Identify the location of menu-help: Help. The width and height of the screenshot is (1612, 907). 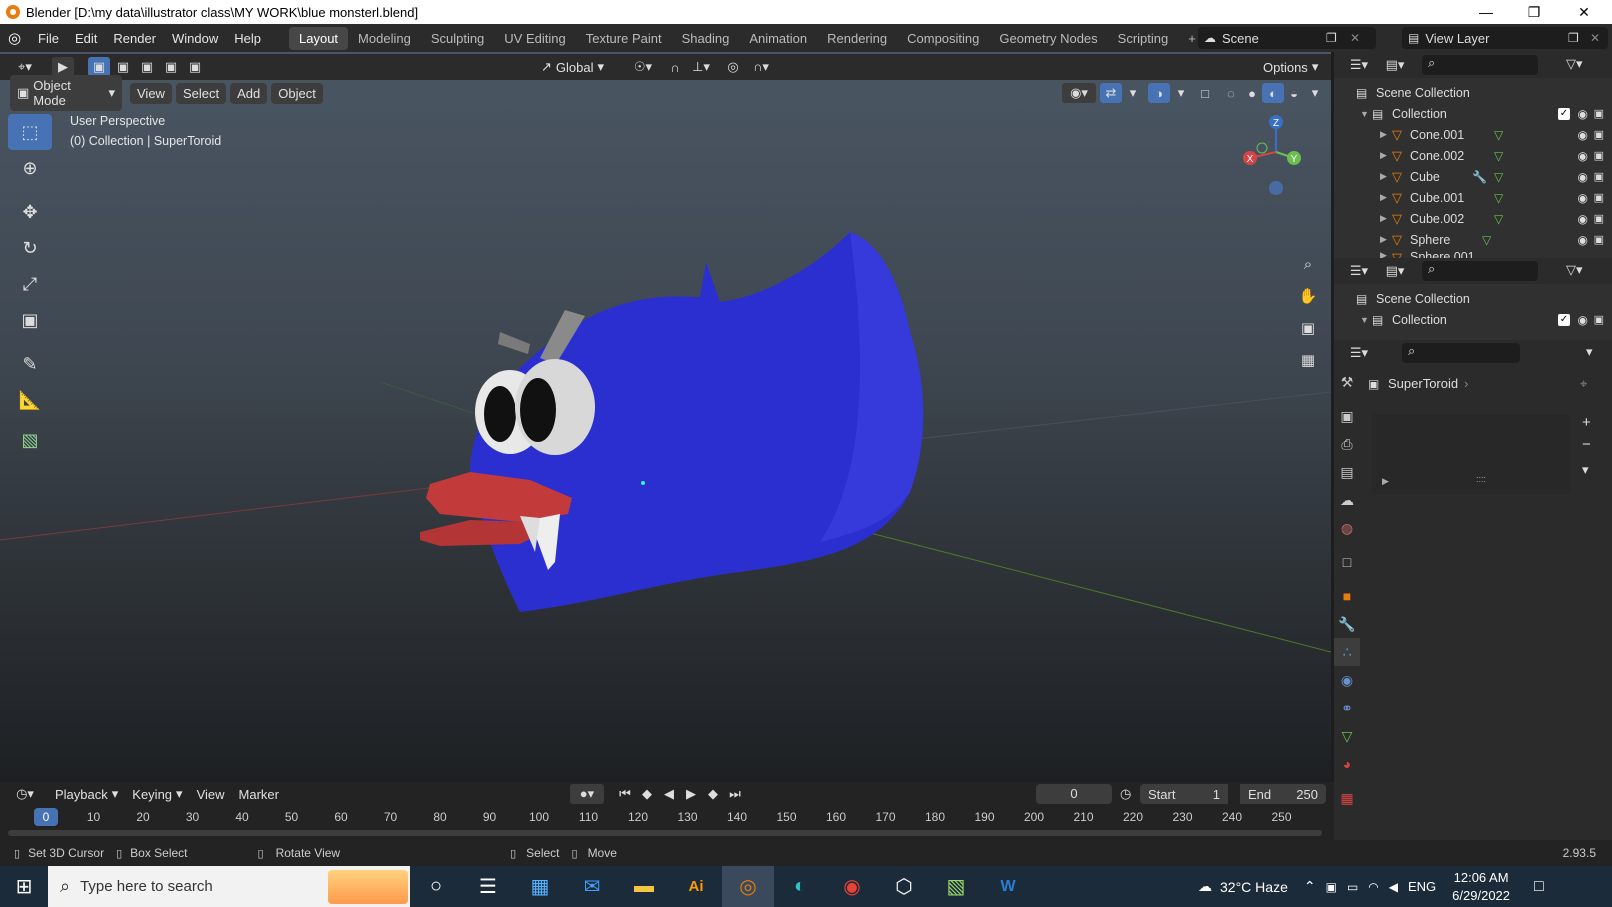
(247, 38).